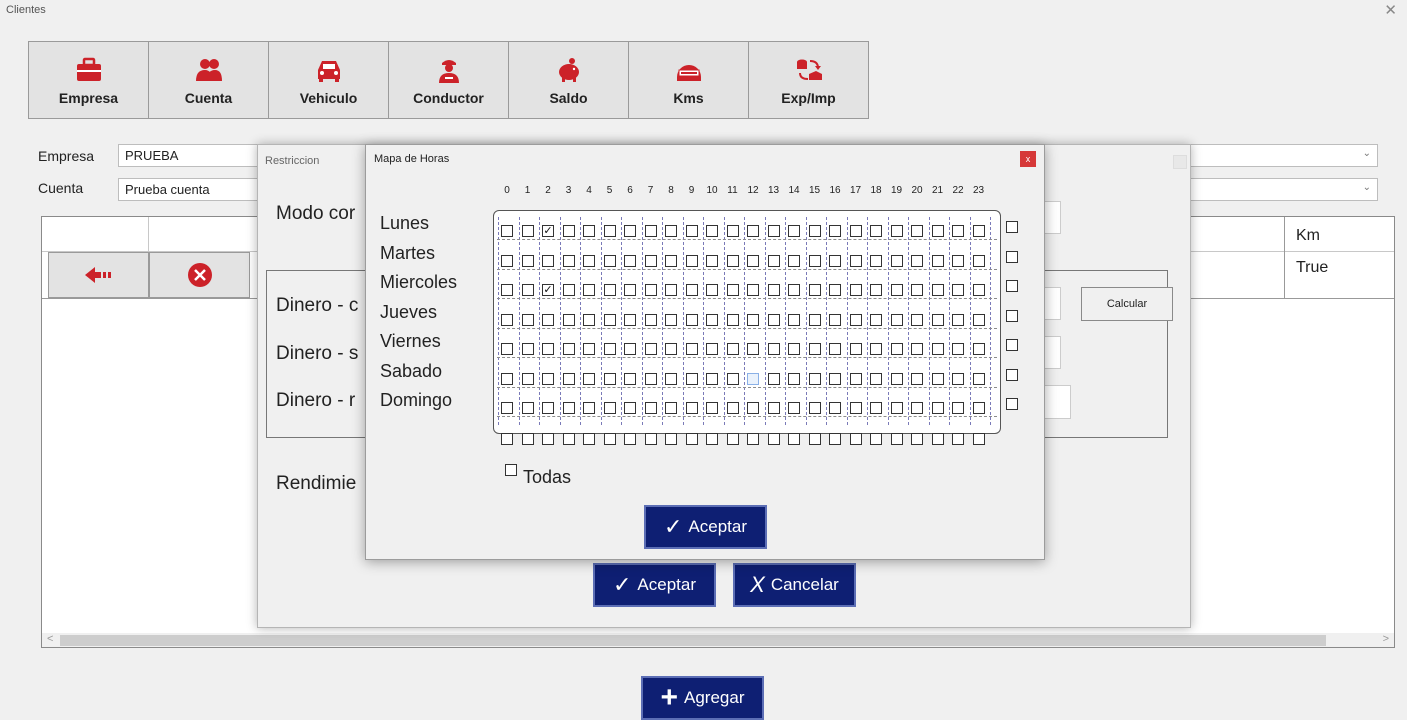 Image resolution: width=1407 pixels, height=720 pixels. Describe the element at coordinates (693, 640) in the screenshot. I see `scroll-thumb` at that location.